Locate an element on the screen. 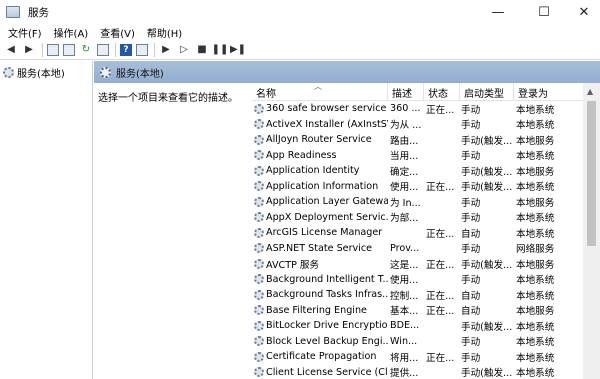 Image resolution: width=600 pixels, height=379 pixels. start-service-icon: ▶ is located at coordinates (166, 50).